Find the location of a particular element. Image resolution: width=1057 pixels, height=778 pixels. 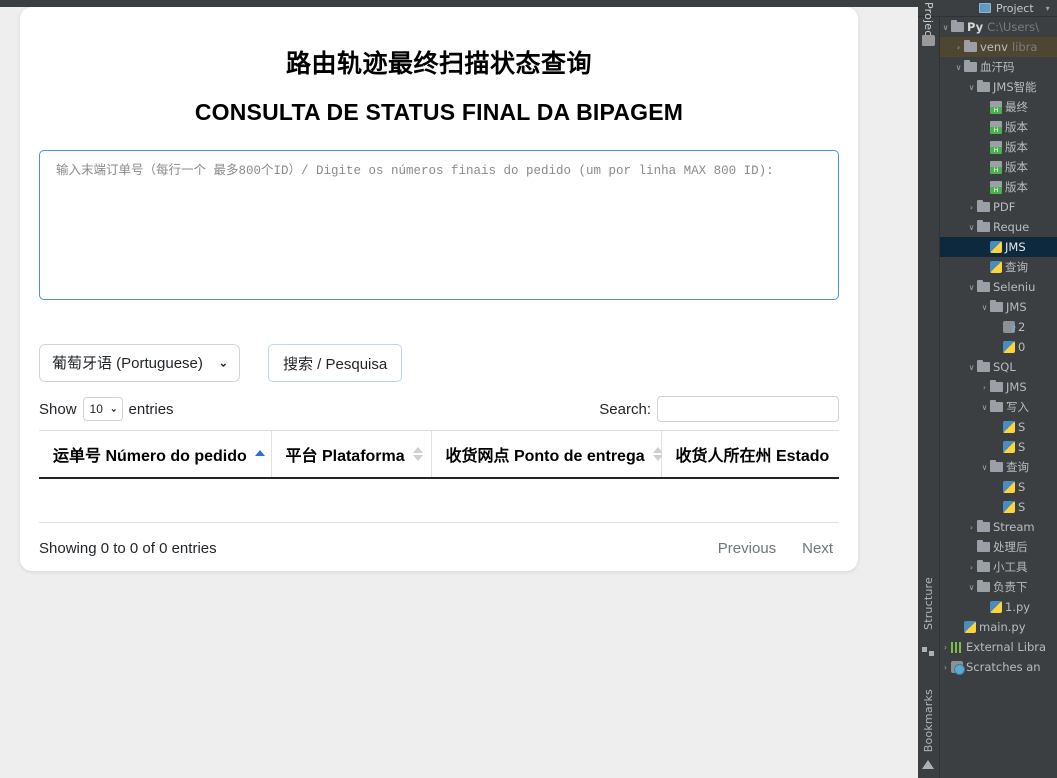

column-label: 平台 Plataforma is located at coordinates (345, 456).